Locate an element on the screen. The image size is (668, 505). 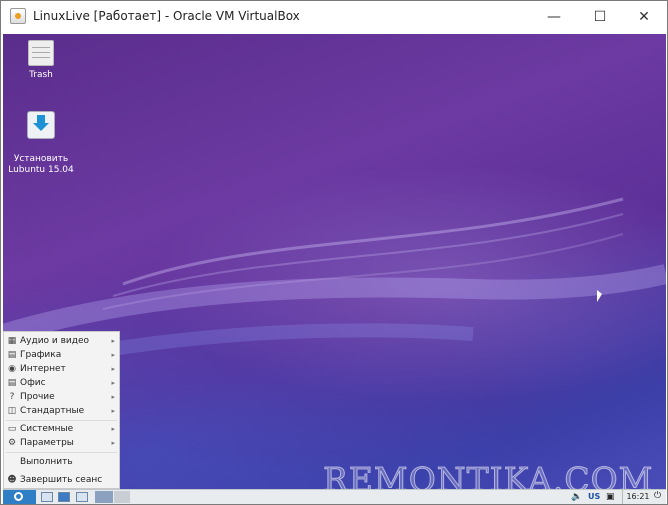
desktop-icon-trash: Trash is located at coordinates (42, 60).